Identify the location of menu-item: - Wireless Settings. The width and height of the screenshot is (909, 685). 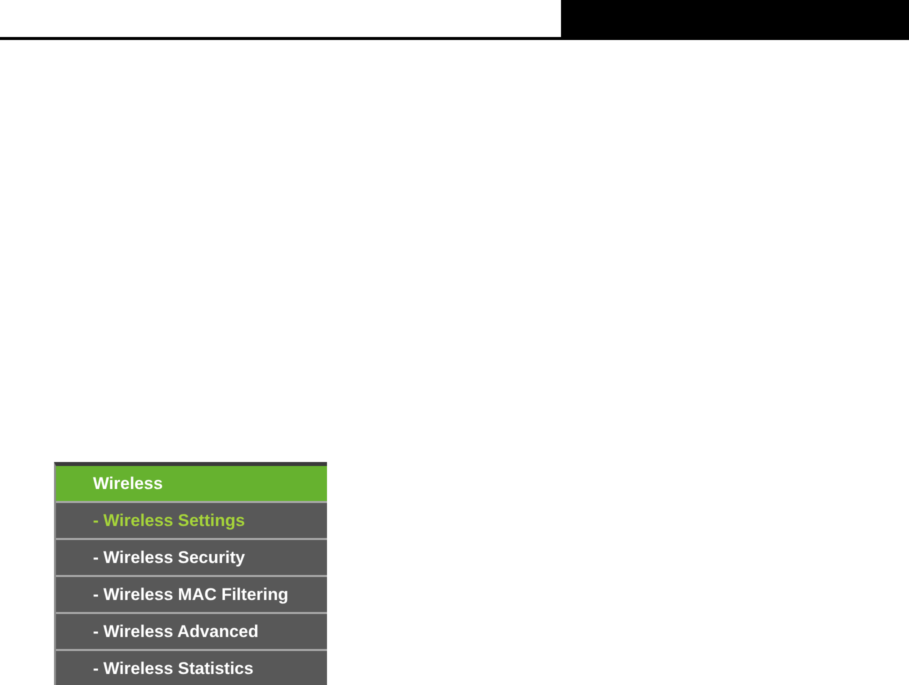
(191, 520).